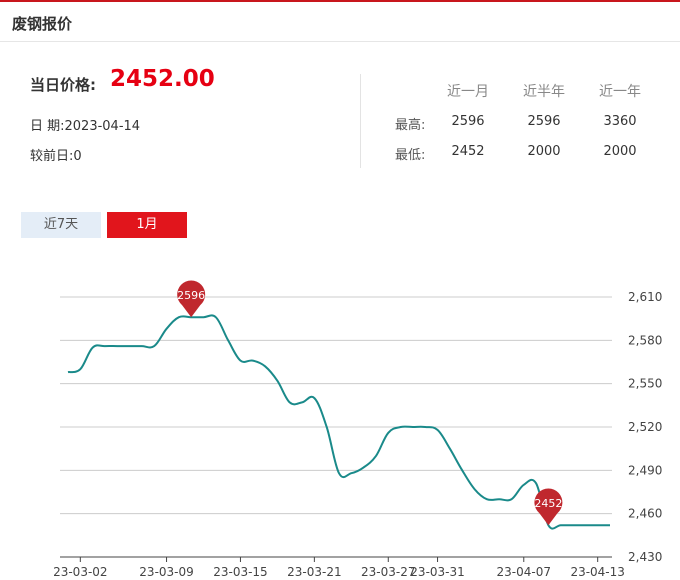  I want to click on section-header: 废钢报价, so click(340, 22).